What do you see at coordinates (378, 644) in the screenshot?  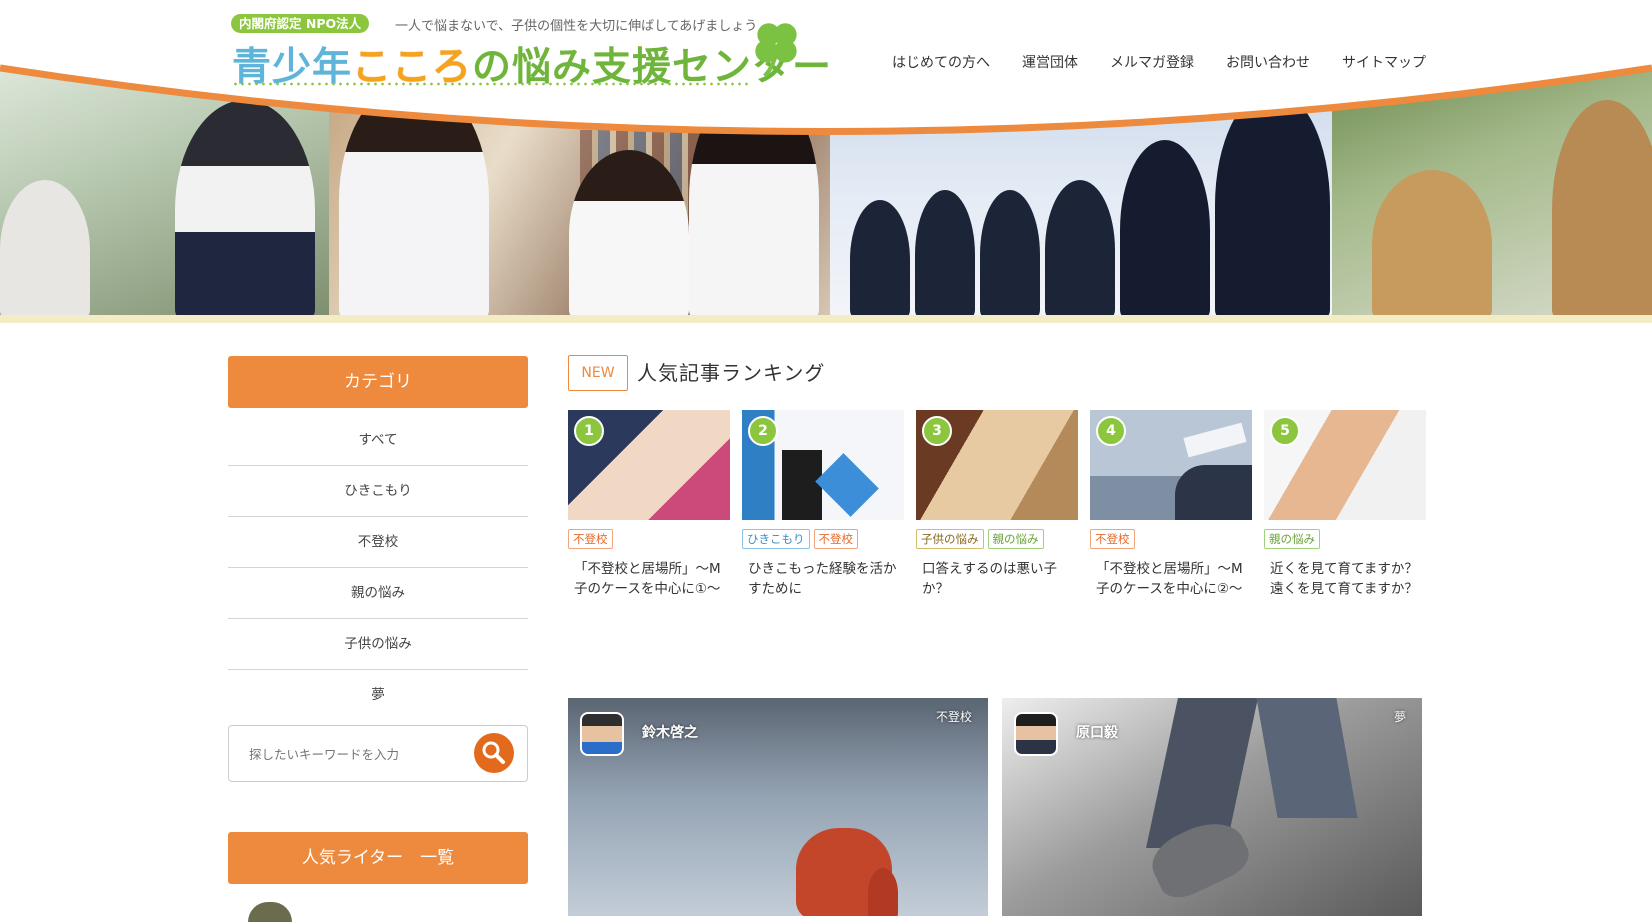 I see `category-item-children: 子供の悩み` at bounding box center [378, 644].